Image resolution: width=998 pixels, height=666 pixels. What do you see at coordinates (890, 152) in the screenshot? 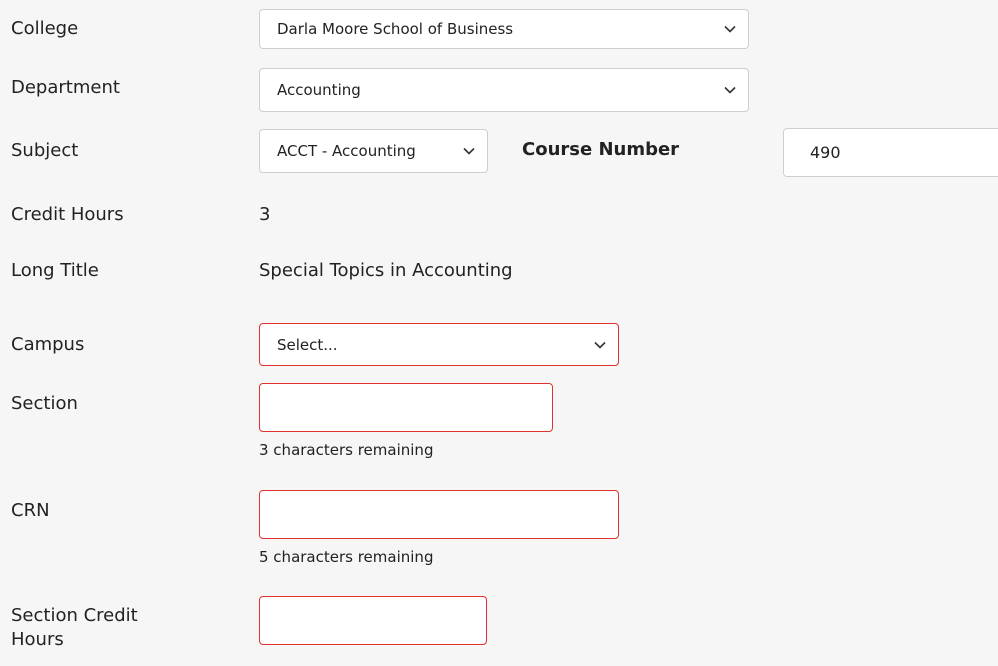
I see `course-number-input: 490` at bounding box center [890, 152].